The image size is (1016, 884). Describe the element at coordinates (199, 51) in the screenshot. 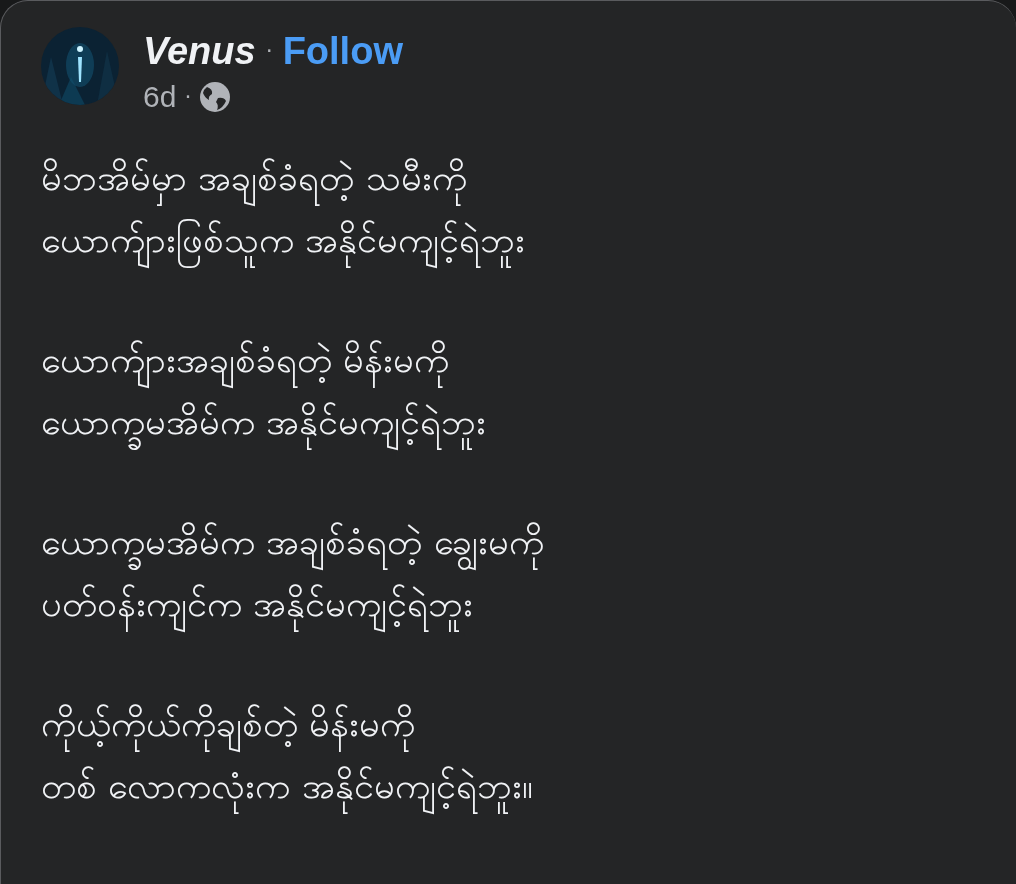

I see `author-name: Venus` at that location.